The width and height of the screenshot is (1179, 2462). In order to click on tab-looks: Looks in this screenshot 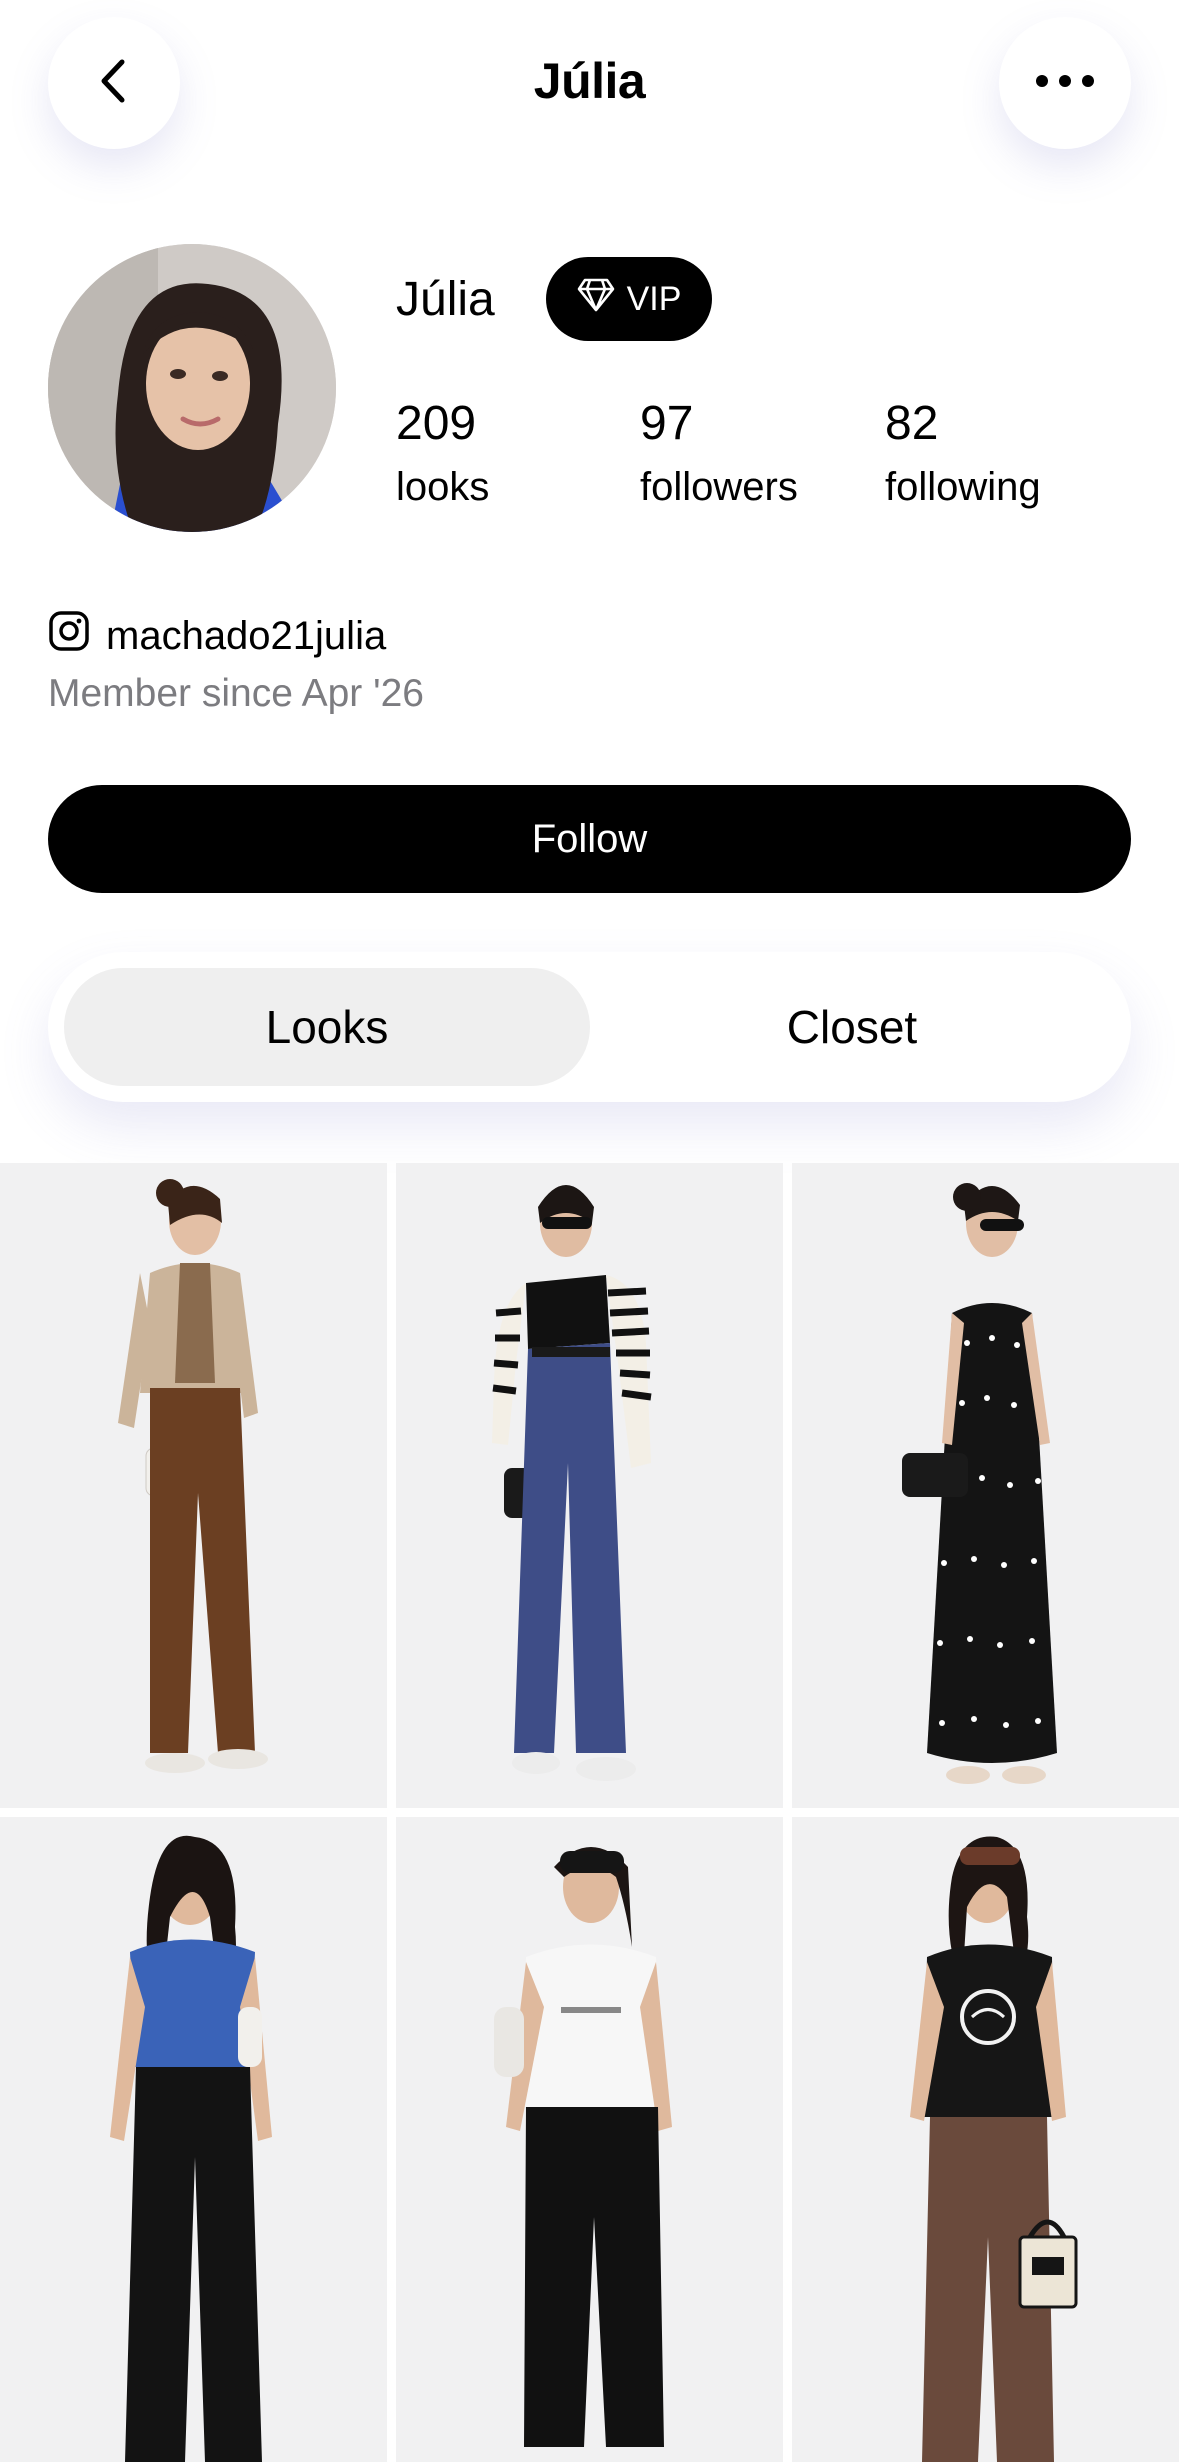, I will do `click(327, 1027)`.